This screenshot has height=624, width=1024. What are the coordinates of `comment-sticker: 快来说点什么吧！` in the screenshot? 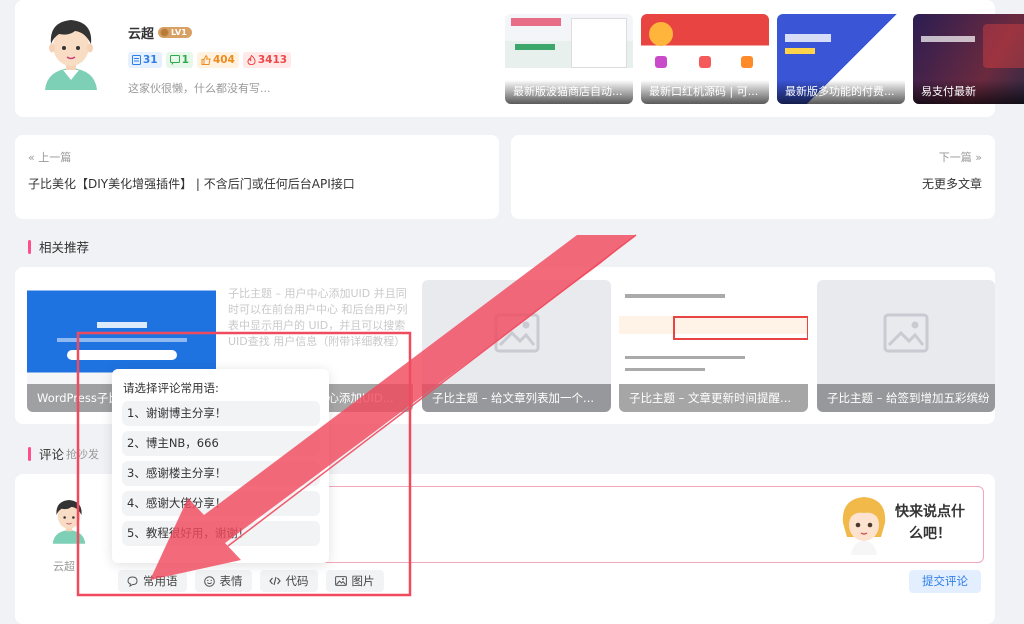 It's located at (904, 525).